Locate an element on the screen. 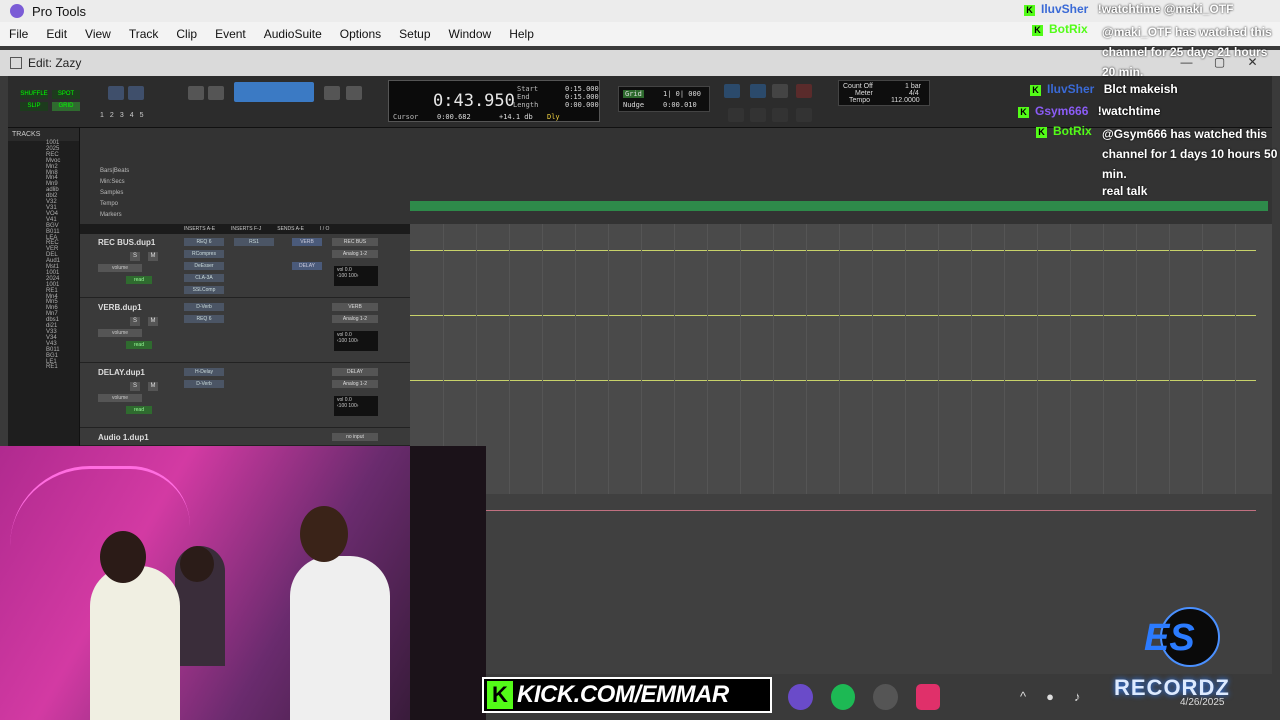  fast-forward-icon is located at coordinates (780, 115).